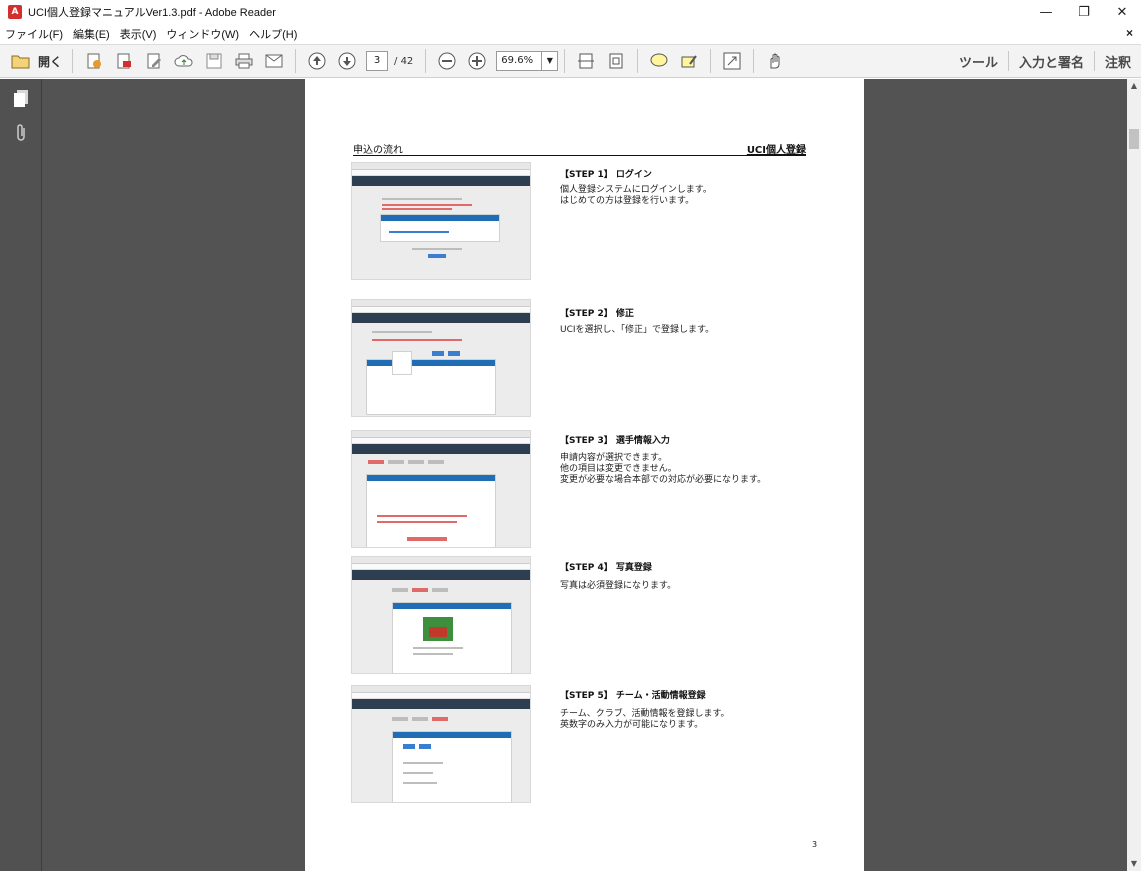 Image resolution: width=1141 pixels, height=871 pixels. What do you see at coordinates (776, 150) in the screenshot?
I see `page-header-title: UCI個人登録` at bounding box center [776, 150].